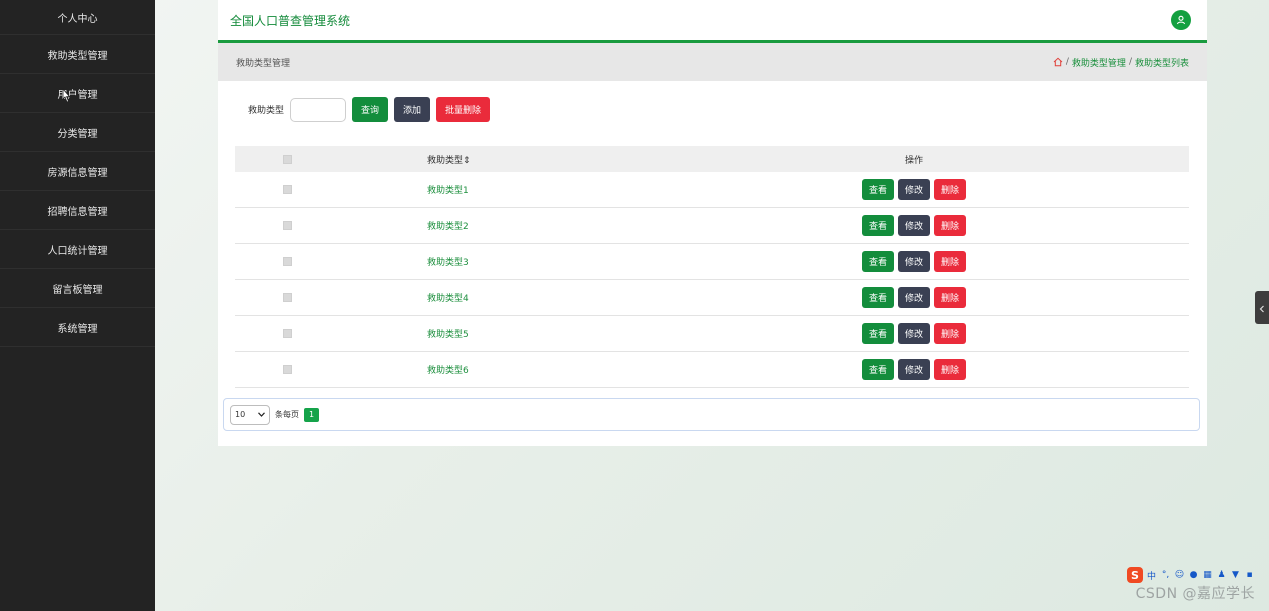 The height and width of the screenshot is (611, 1269). I want to click on add-button: 添加, so click(412, 109).